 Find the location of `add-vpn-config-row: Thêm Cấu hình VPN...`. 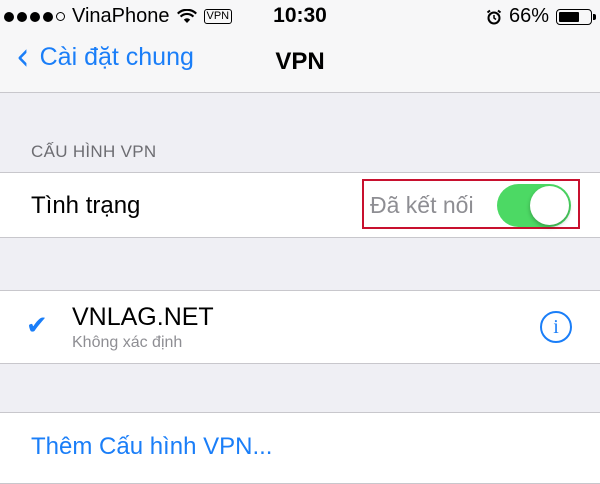

add-vpn-config-row: Thêm Cấu hình VPN... is located at coordinates (300, 448).